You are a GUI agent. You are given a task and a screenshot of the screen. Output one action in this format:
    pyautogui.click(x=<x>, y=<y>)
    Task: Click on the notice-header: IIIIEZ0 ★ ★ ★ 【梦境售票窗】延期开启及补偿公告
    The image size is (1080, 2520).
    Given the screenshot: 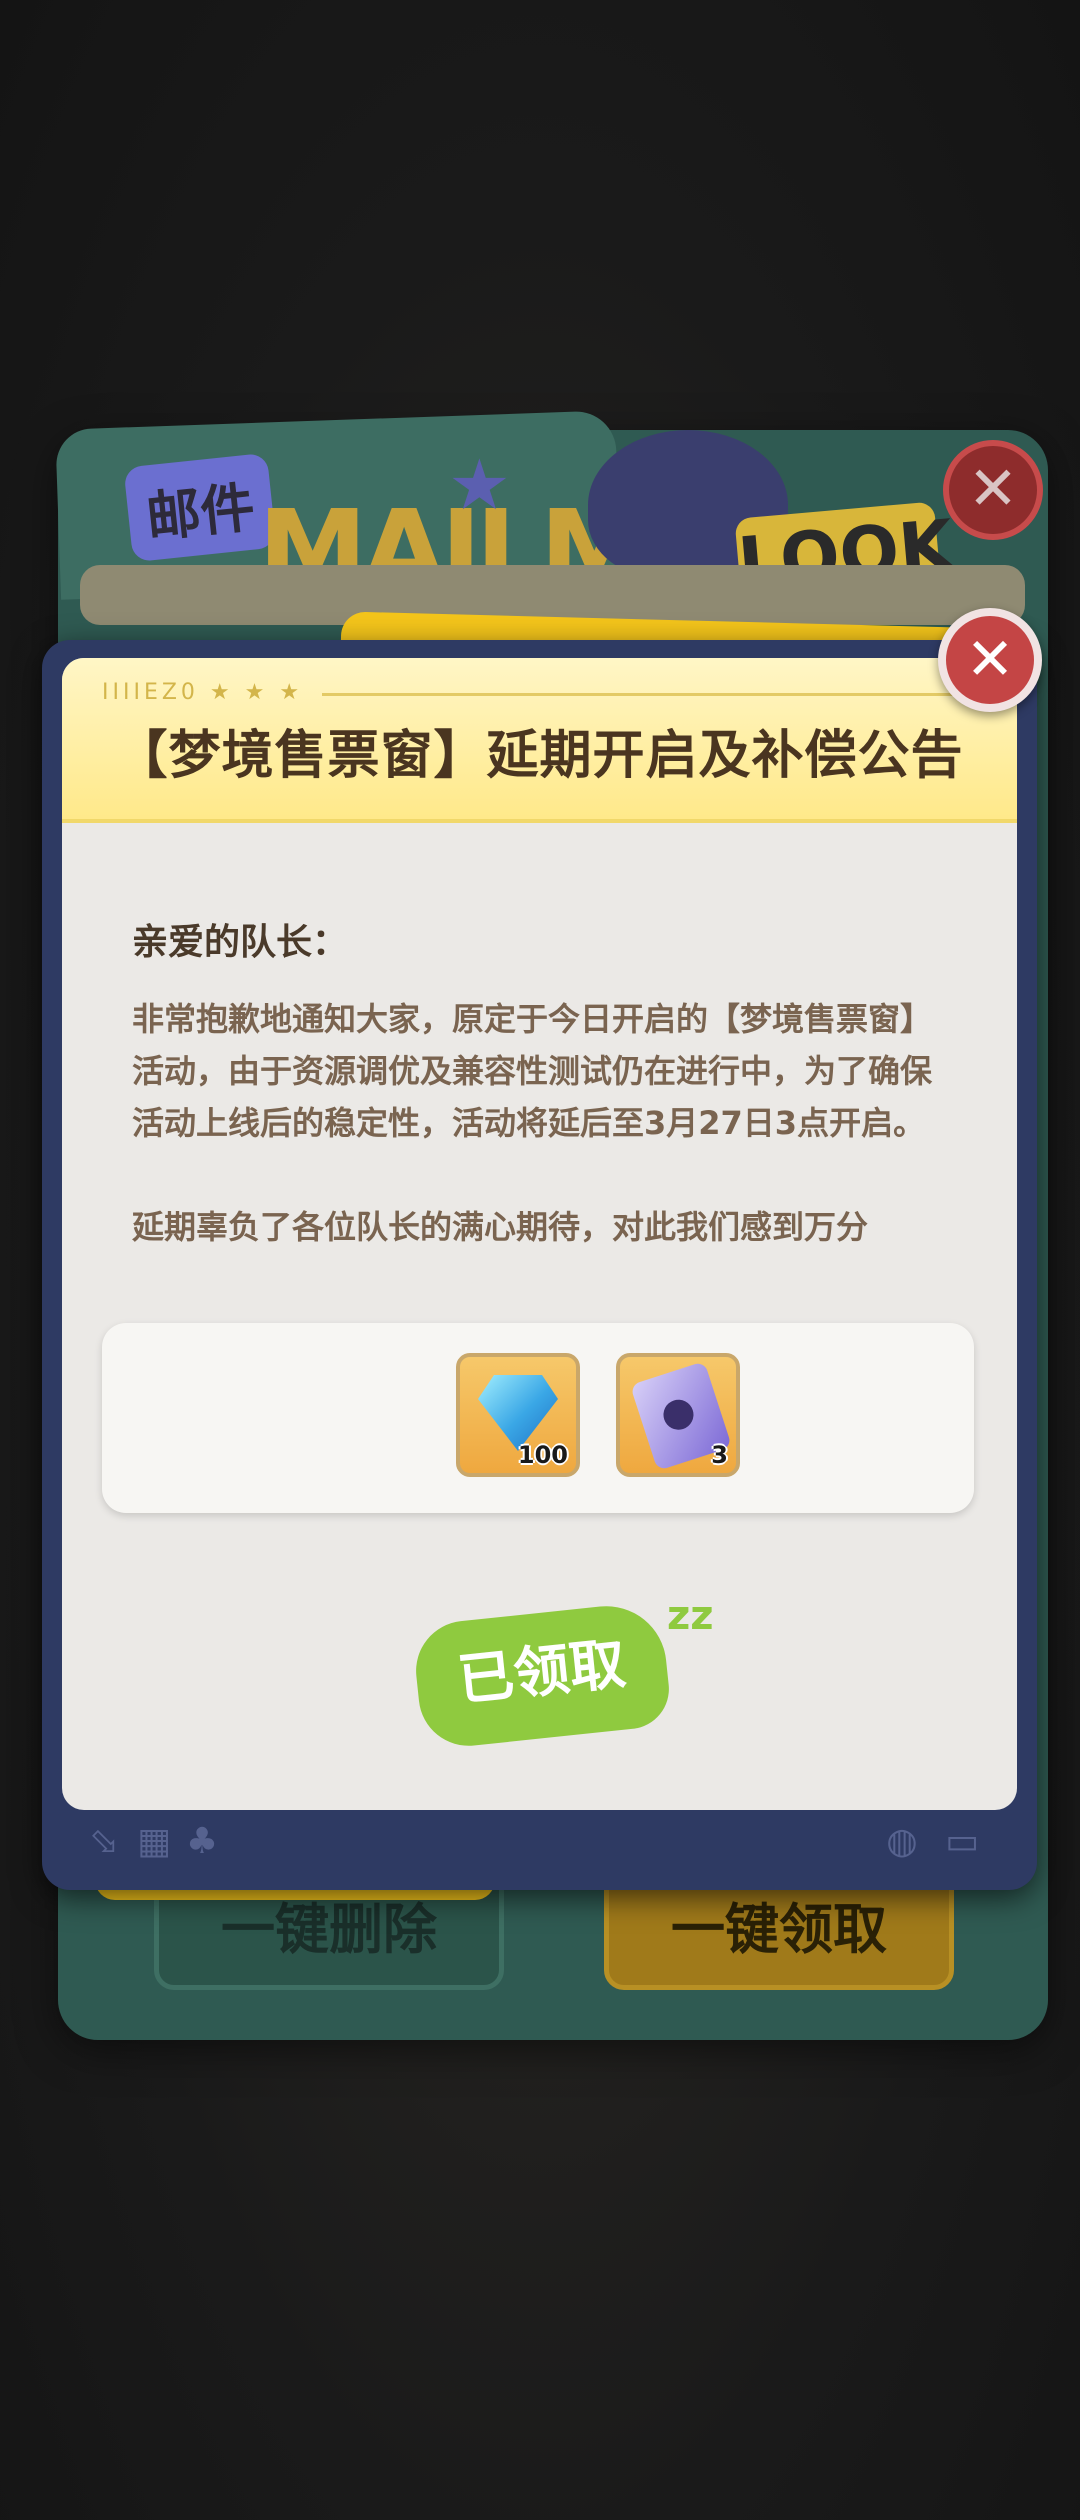 What is the action you would take?
    pyautogui.click(x=539, y=740)
    